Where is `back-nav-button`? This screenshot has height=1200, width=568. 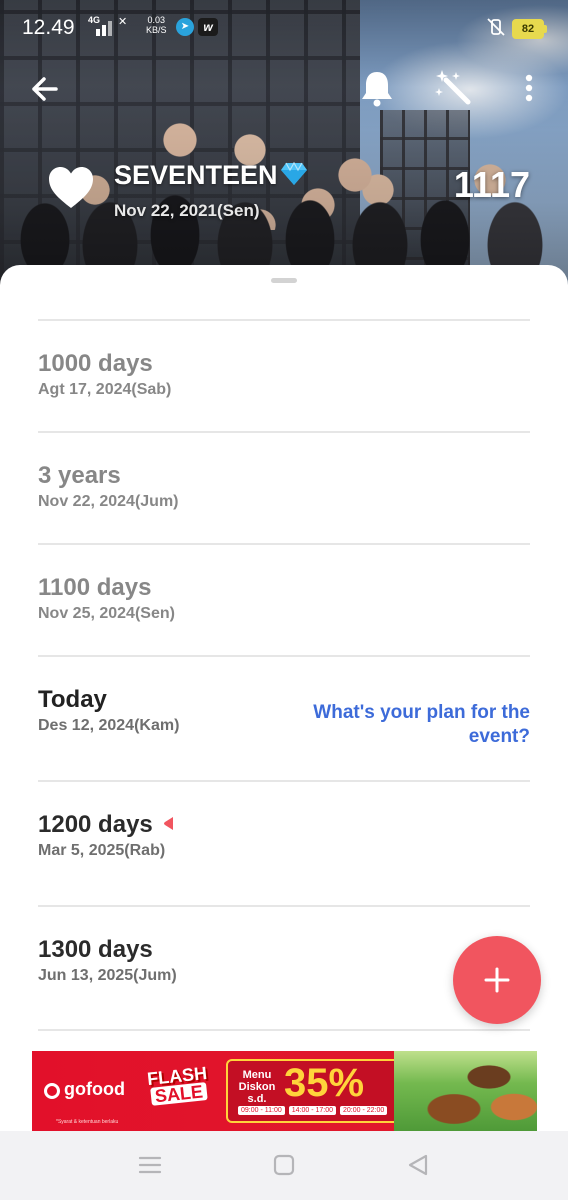 back-nav-button is located at coordinates (418, 1165).